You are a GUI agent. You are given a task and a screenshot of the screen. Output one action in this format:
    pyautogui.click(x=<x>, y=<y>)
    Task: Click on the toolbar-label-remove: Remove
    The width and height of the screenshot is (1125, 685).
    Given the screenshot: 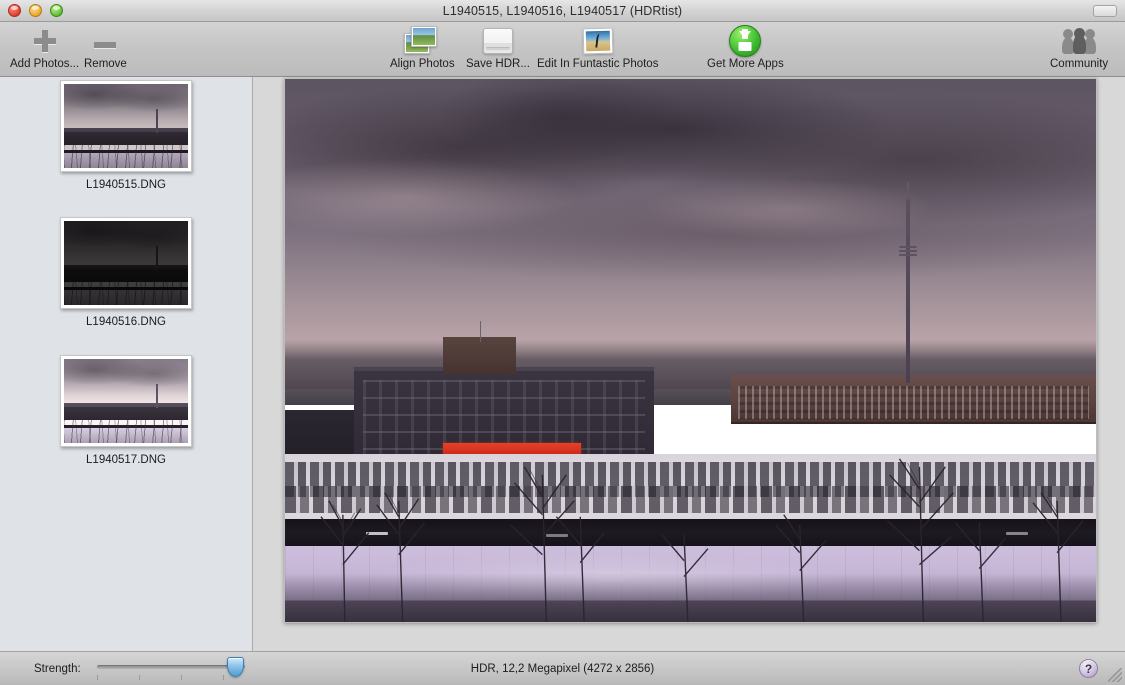 What is the action you would take?
    pyautogui.click(x=105, y=64)
    